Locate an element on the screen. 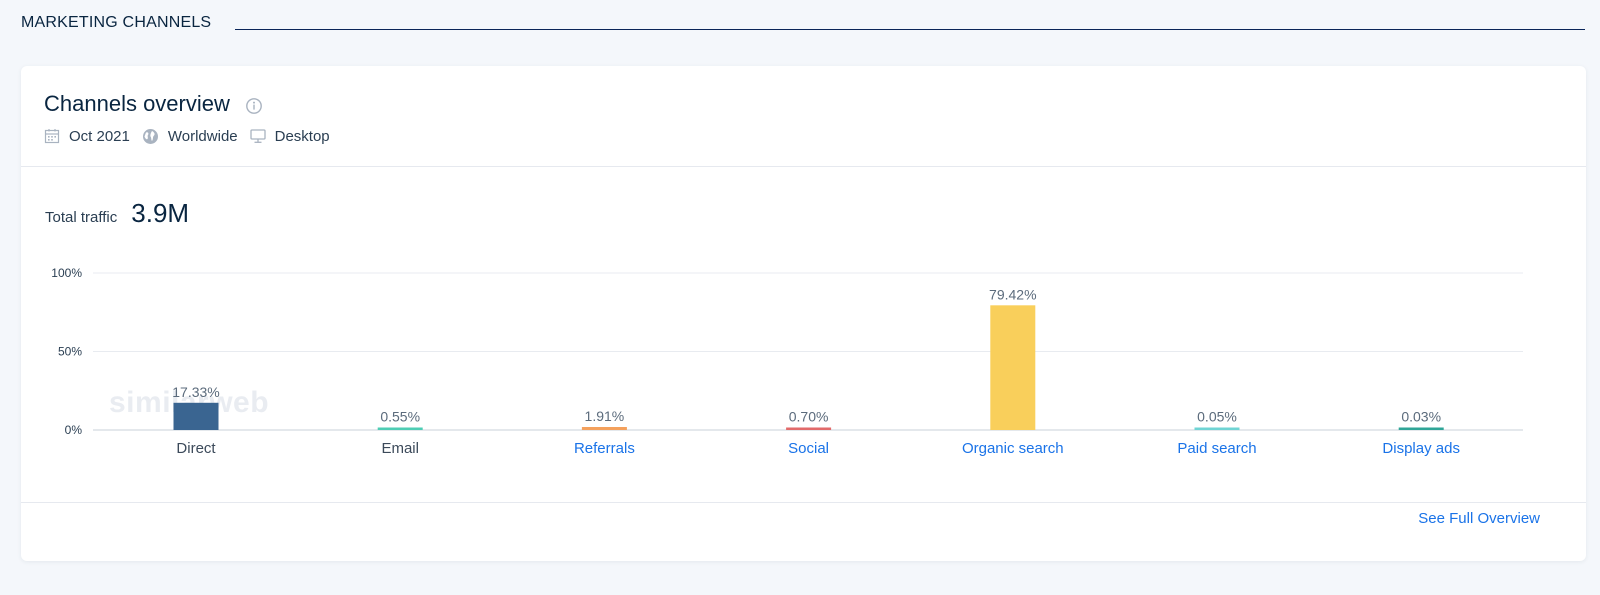  see-full-overview-link: See Full Overview is located at coordinates (1479, 518).